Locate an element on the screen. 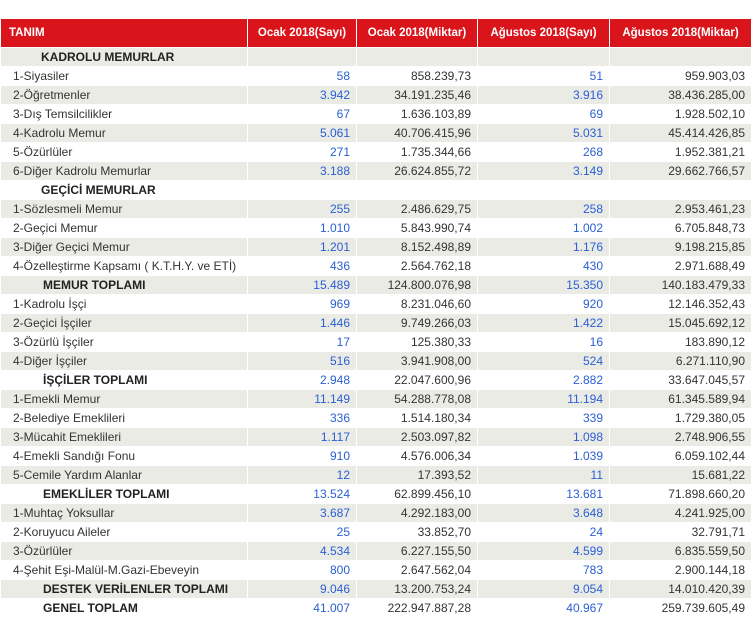  aug-amount-cell: 45.414.426,85 is located at coordinates (680, 133).